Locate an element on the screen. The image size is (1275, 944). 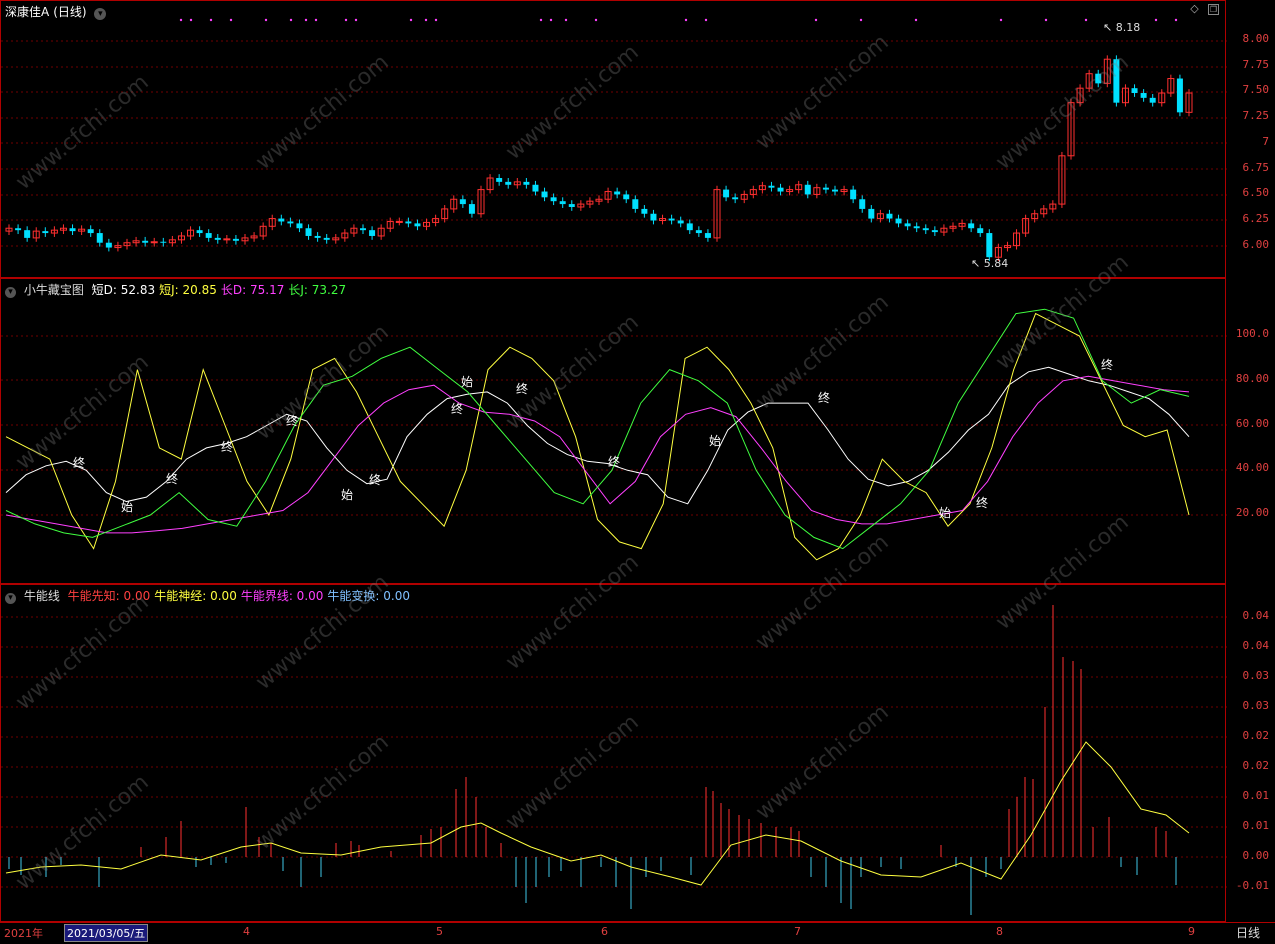
price-axis: 8.00 7.75 7.50 7.25 7 6.75 6.50 6.25 6.00 is located at coordinates (1250, 139).